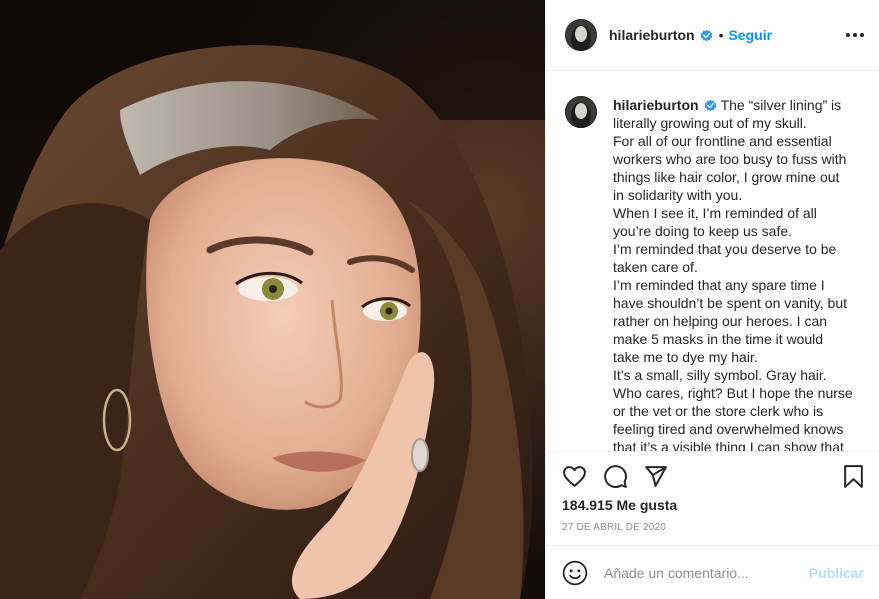  What do you see at coordinates (703, 231) in the screenshot?
I see `caption-line: you’re doing to keep us safe.` at bounding box center [703, 231].